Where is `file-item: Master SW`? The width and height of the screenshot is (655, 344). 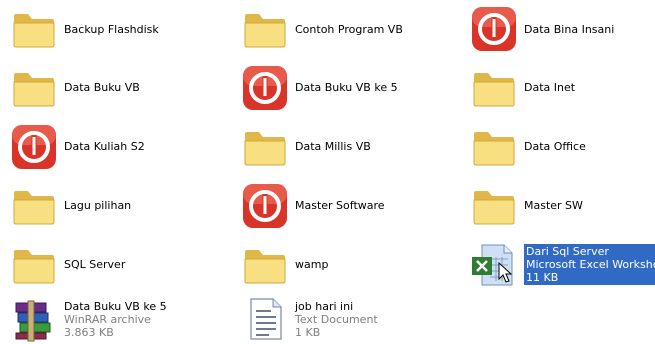 file-item: Master SW is located at coordinates (557, 205).